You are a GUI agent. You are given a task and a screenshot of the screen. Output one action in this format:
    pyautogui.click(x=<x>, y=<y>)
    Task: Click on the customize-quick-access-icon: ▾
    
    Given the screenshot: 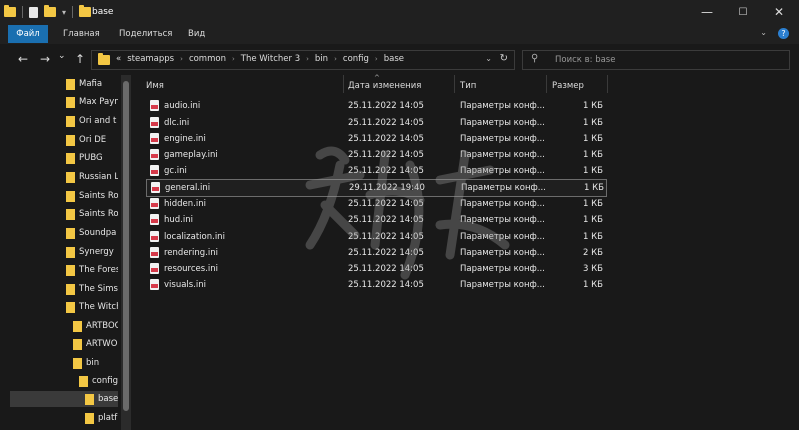 What is the action you would take?
    pyautogui.click(x=64, y=12)
    